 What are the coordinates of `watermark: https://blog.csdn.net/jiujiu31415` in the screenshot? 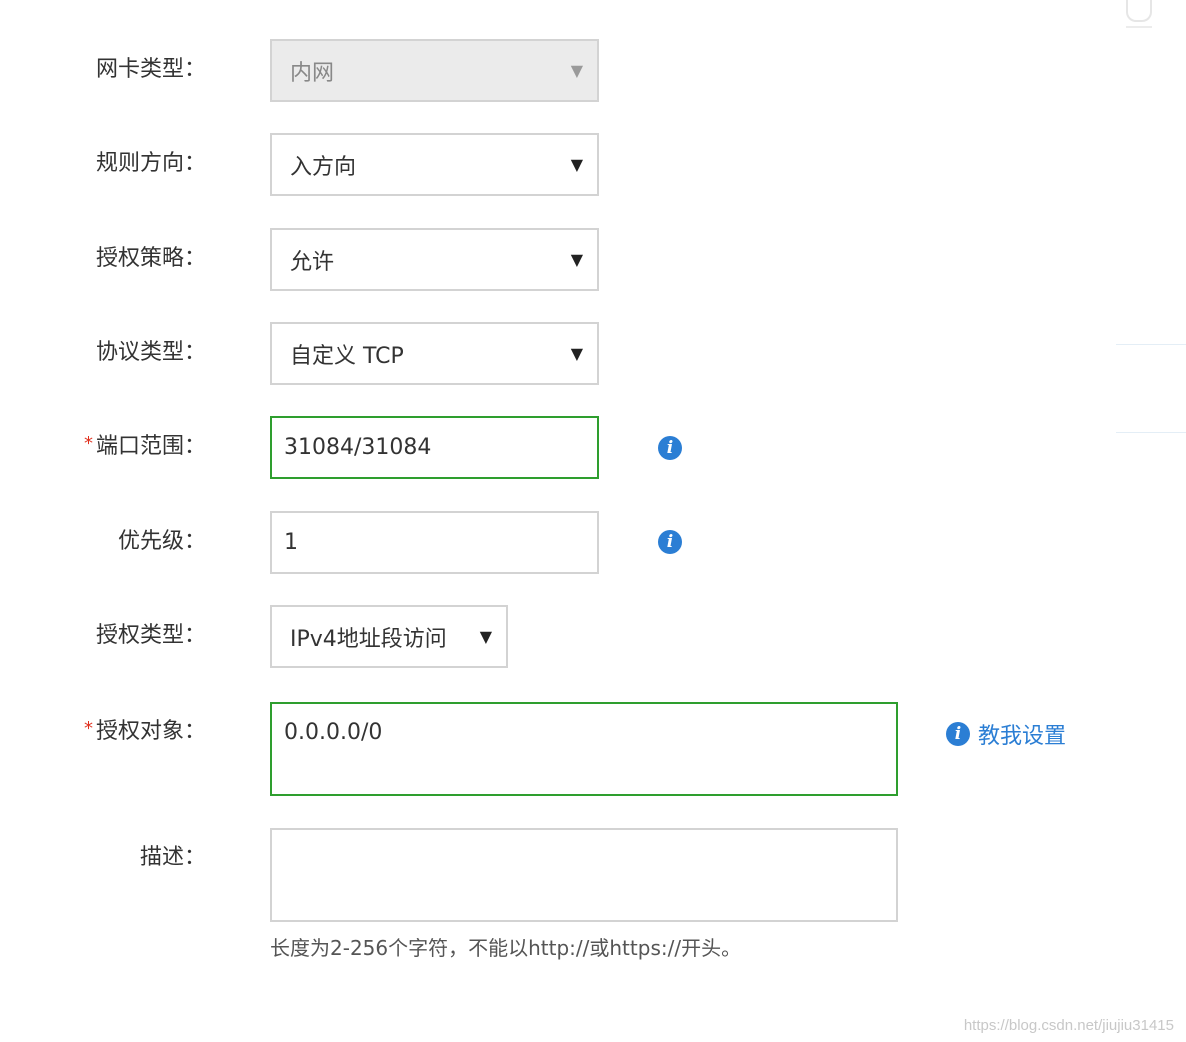 It's located at (1068, 1025).